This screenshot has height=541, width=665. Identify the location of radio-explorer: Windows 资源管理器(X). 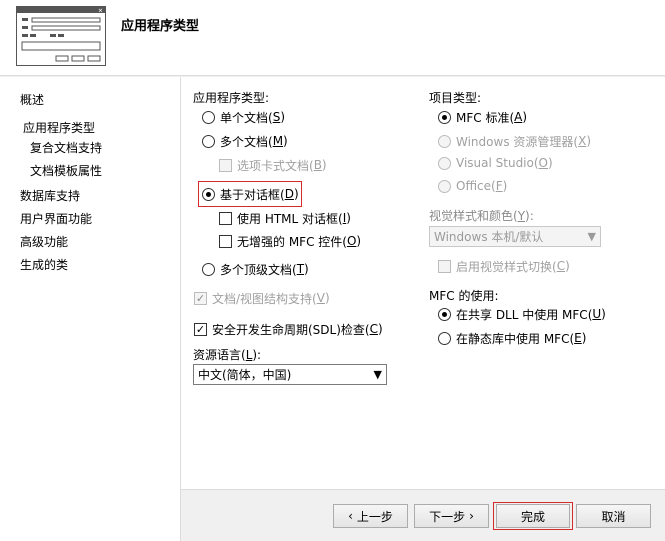
(514, 141).